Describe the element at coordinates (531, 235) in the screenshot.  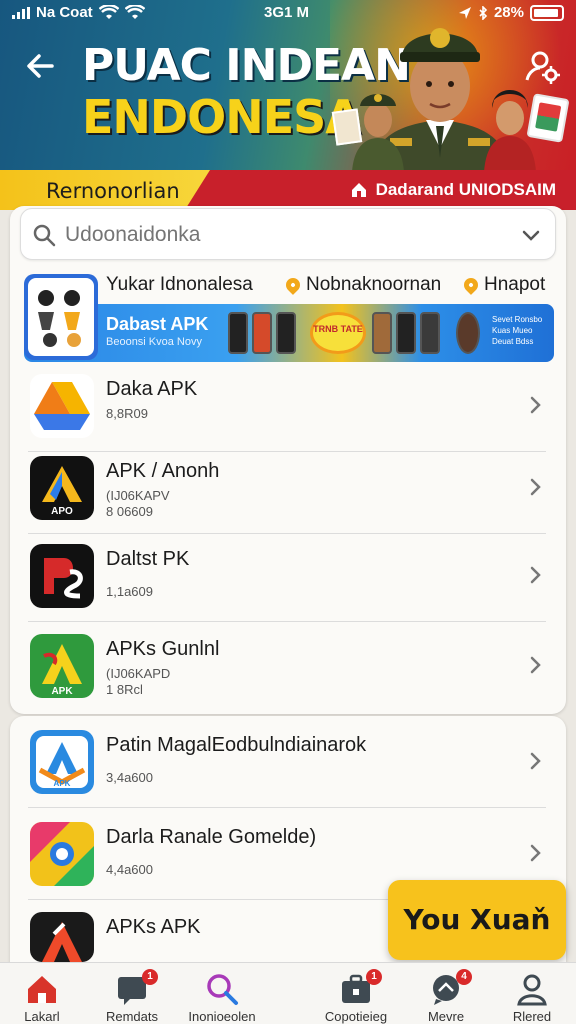
I see `chevron-down-icon` at that location.